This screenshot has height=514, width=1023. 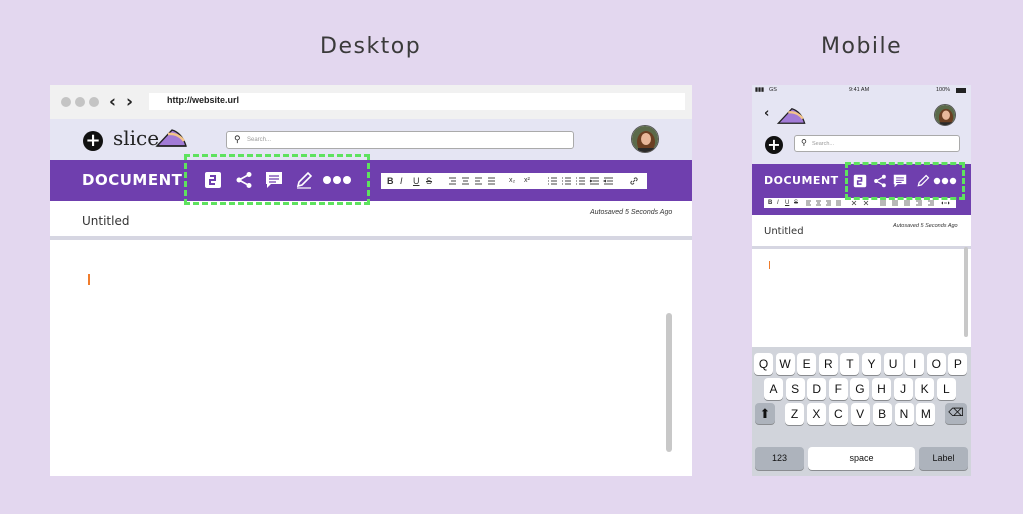 What do you see at coordinates (582, 181) in the screenshot?
I see `list-icons` at bounding box center [582, 181].